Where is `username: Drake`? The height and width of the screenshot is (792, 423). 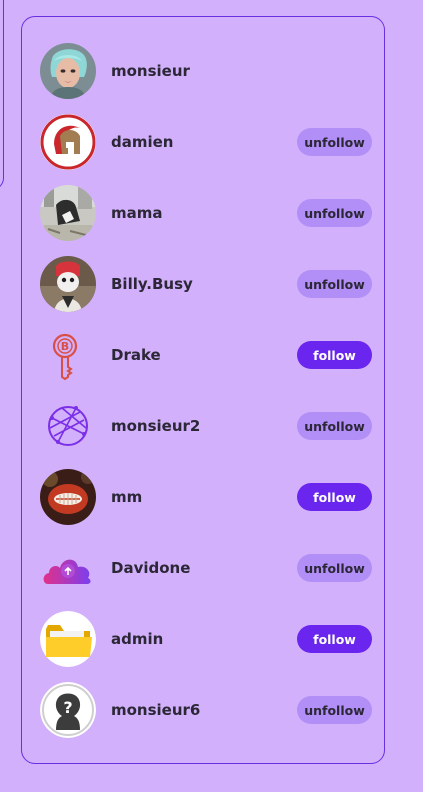
username: Drake is located at coordinates (204, 355).